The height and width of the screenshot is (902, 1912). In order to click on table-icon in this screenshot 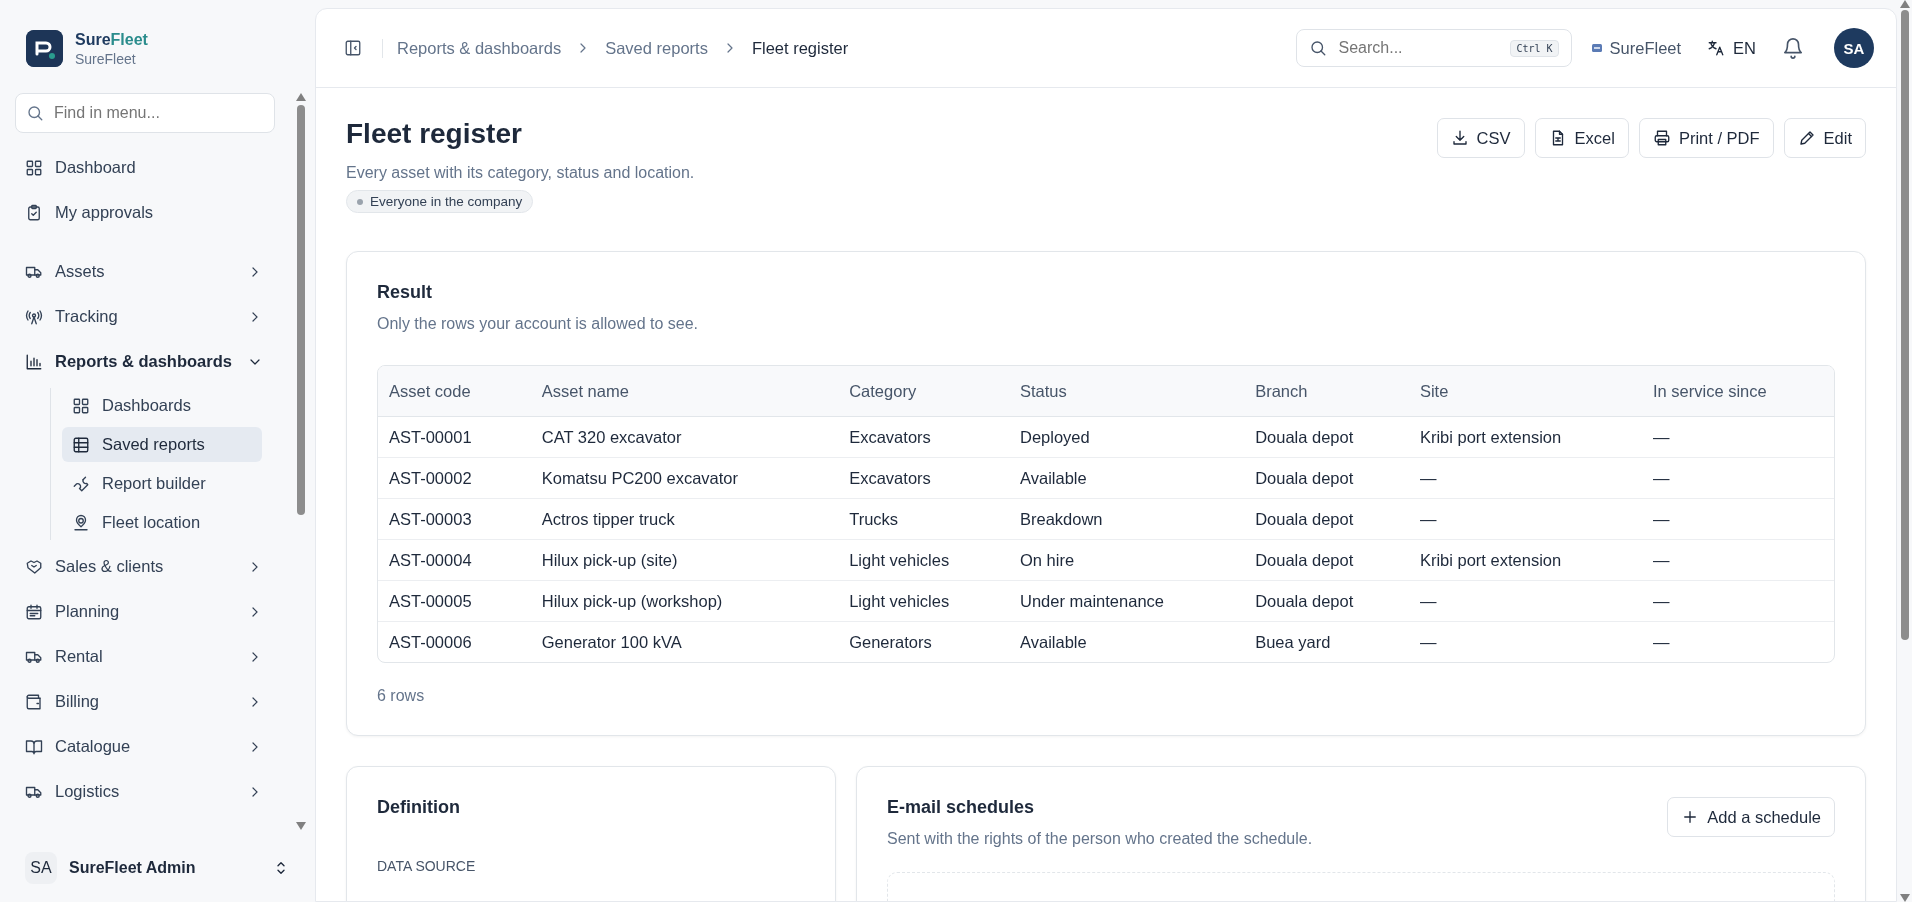, I will do `click(81, 444)`.